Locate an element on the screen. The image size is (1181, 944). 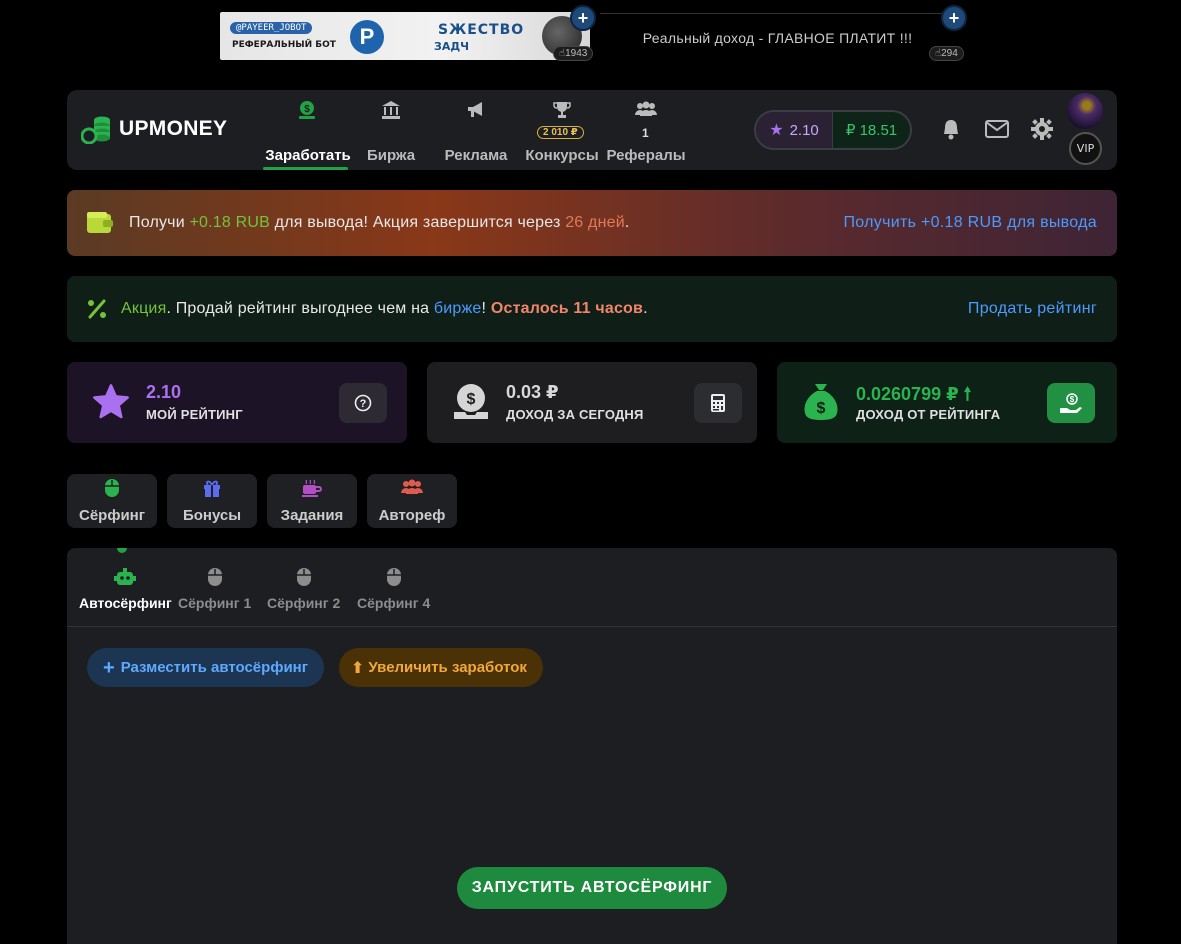
nav-ads: Реклама is located at coordinates (476, 130).